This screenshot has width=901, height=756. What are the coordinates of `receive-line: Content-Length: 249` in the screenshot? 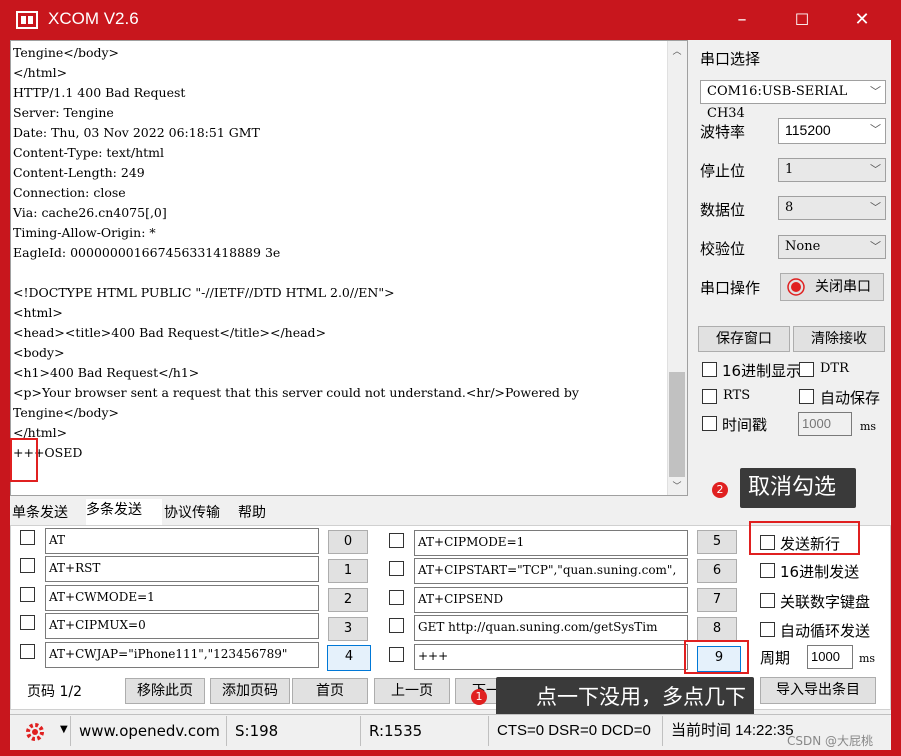 It's located at (79, 172).